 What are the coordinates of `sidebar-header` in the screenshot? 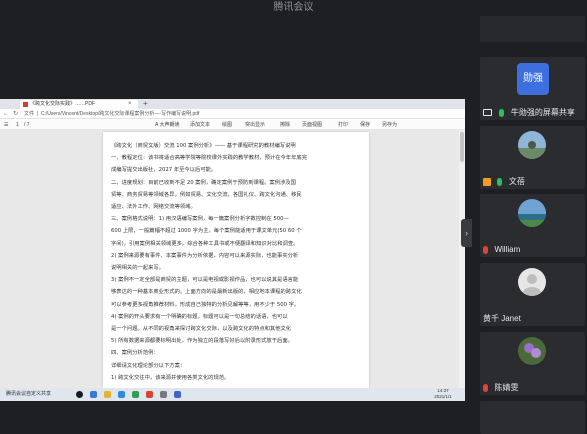 It's located at (532, 29).